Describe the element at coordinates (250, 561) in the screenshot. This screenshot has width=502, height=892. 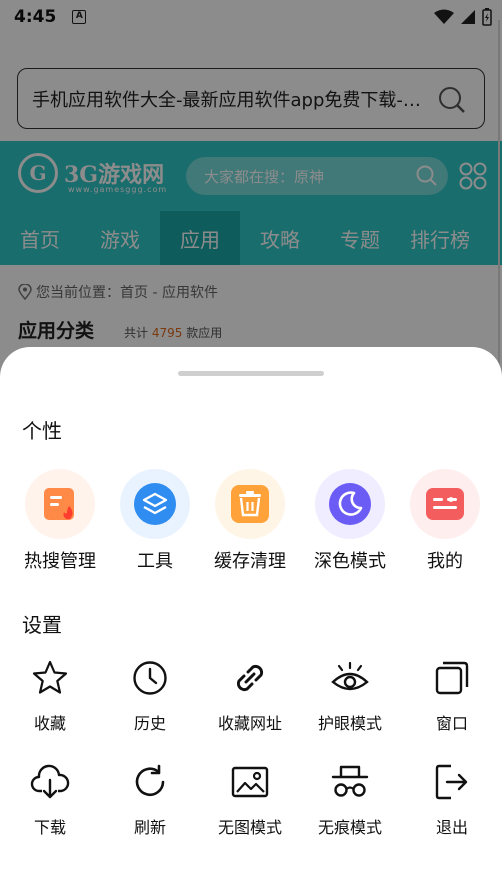
I see `feature-label: 缓存清理` at that location.